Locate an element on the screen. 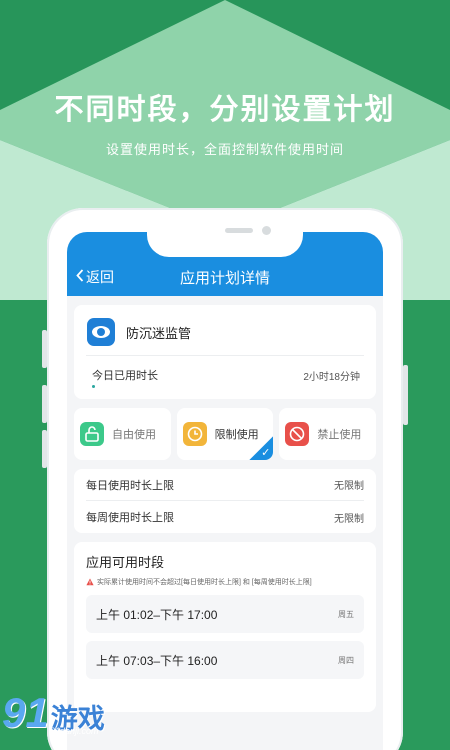 The image size is (450, 750). period-item: 上午 01:02–下午 17:00 周五 is located at coordinates (225, 614).